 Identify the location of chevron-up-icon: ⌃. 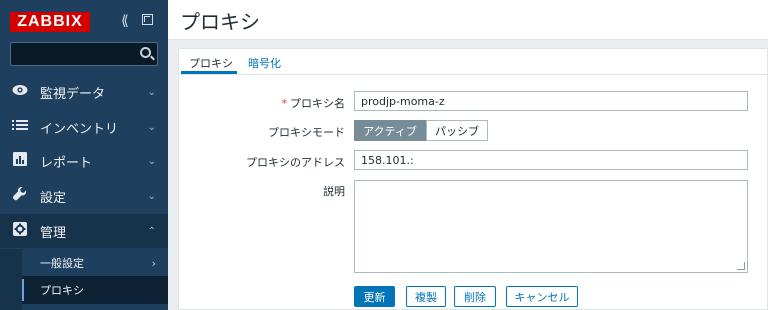
(151, 231).